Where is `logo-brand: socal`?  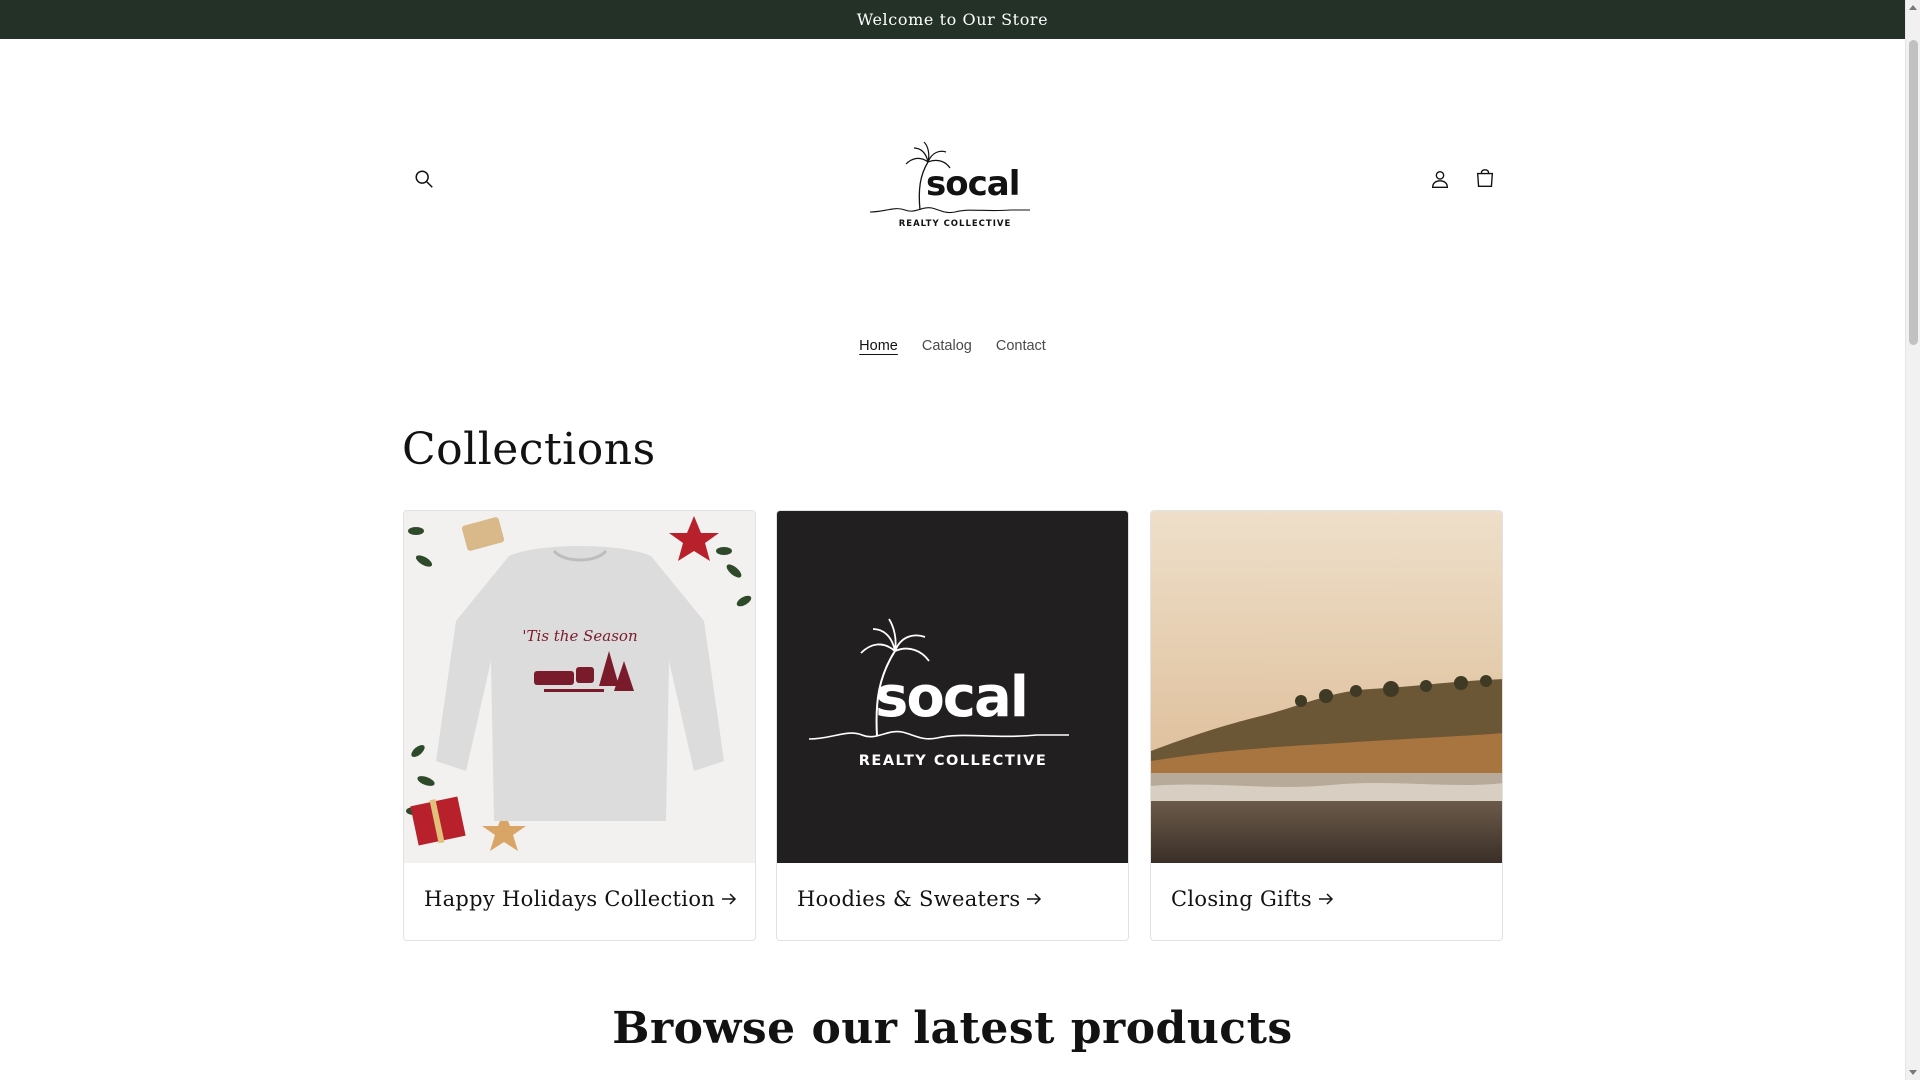 logo-brand: socal is located at coordinates (972, 184).